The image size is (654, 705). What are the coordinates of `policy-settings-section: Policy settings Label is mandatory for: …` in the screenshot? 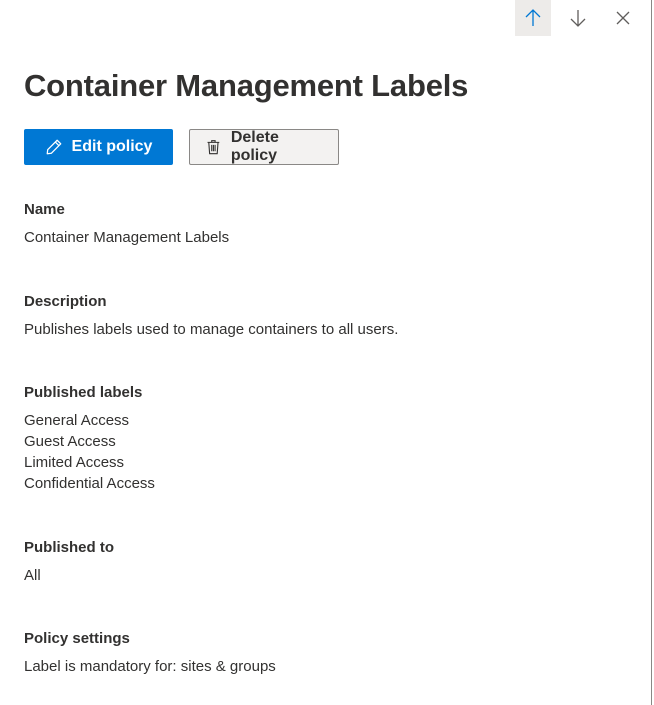 It's located at (150, 653).